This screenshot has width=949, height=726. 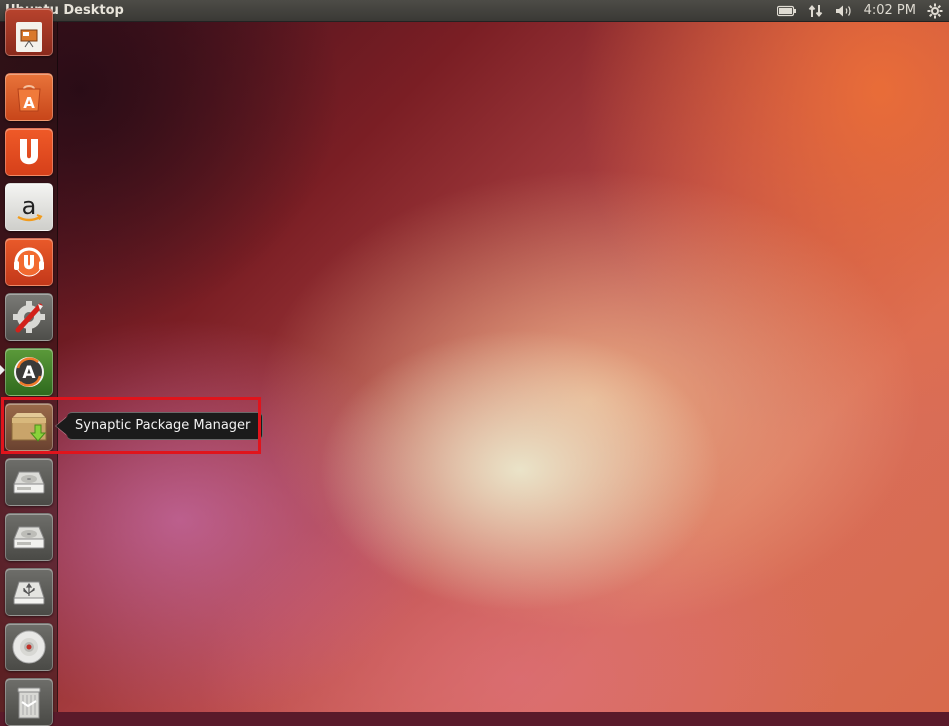 I want to click on volume-icon, so click(x=844, y=11).